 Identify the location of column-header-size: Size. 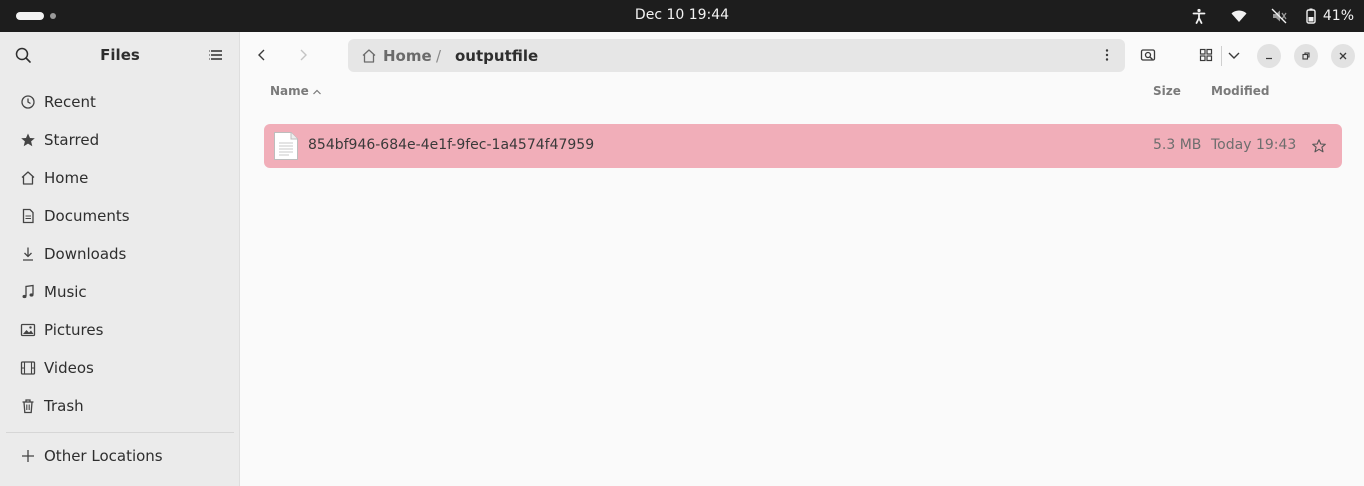
(1167, 91).